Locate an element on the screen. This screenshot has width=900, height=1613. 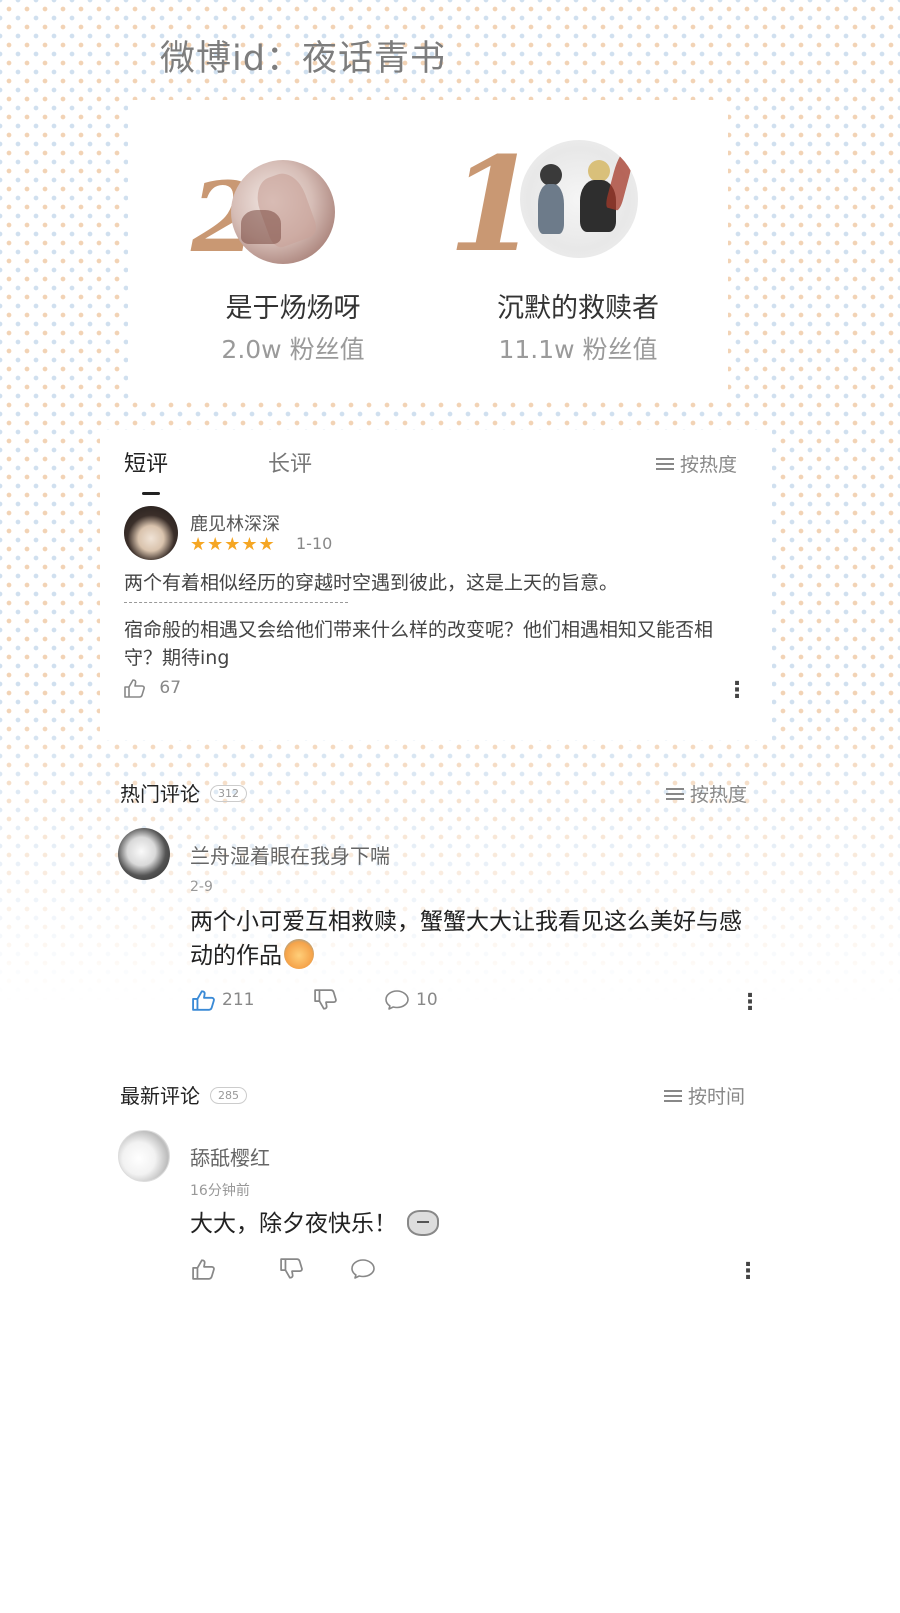
reply-count: 10 is located at coordinates (427, 1000).